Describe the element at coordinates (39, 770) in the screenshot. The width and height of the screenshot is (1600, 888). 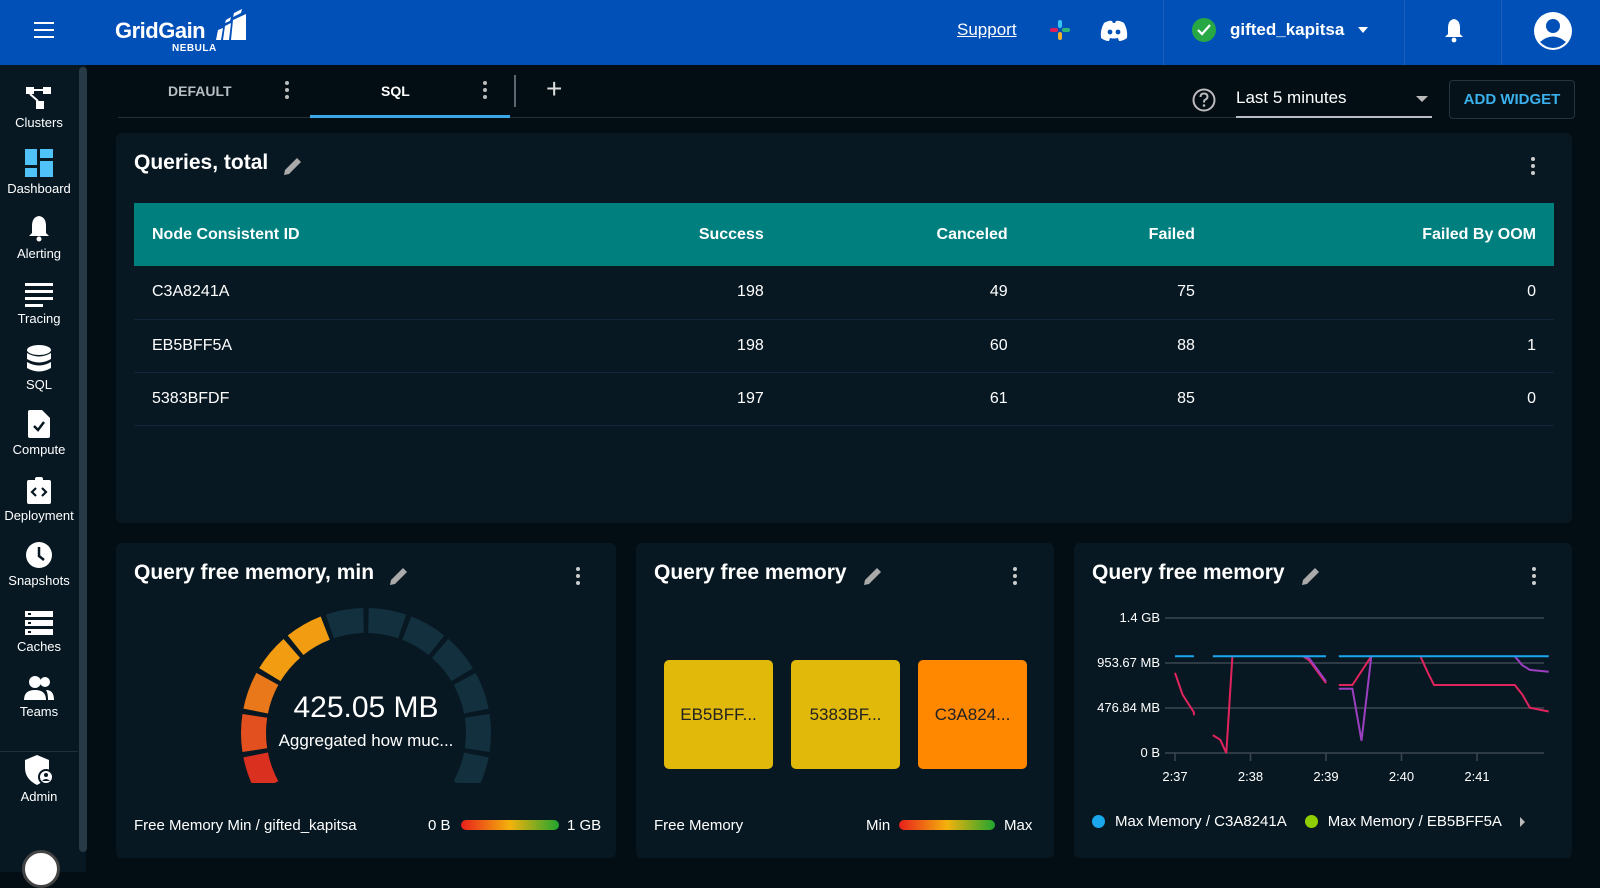
I see `admin-shield-icon` at that location.